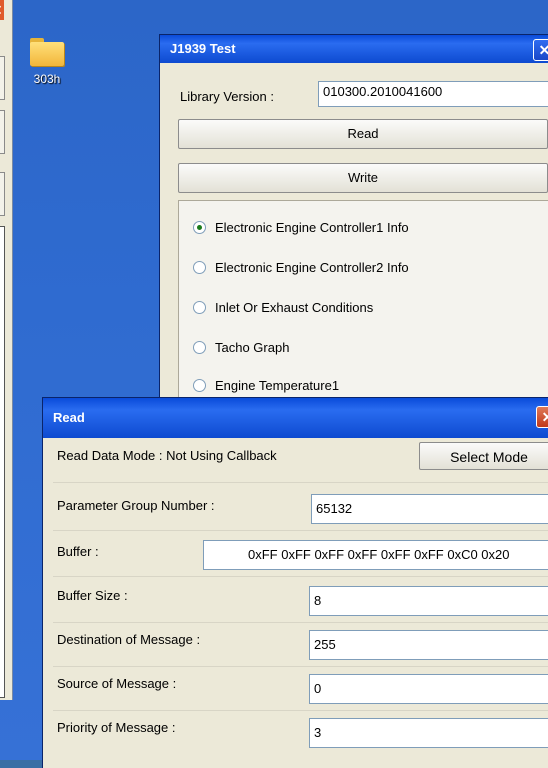  I want to click on radio-engine-temp1: Engine Temperature1, so click(266, 385).